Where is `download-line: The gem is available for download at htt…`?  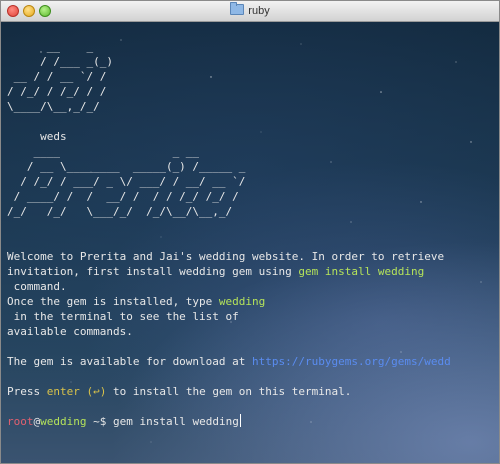 download-line: The gem is available for download at htt… is located at coordinates (253, 361).